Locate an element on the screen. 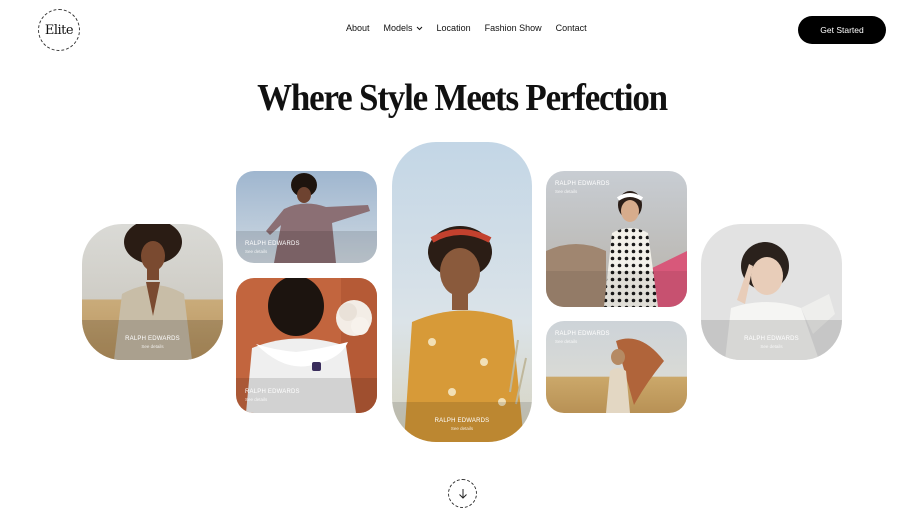 This screenshot has height=518, width=924. model-caption-1: RALPH EDWARDS See details is located at coordinates (152, 342).